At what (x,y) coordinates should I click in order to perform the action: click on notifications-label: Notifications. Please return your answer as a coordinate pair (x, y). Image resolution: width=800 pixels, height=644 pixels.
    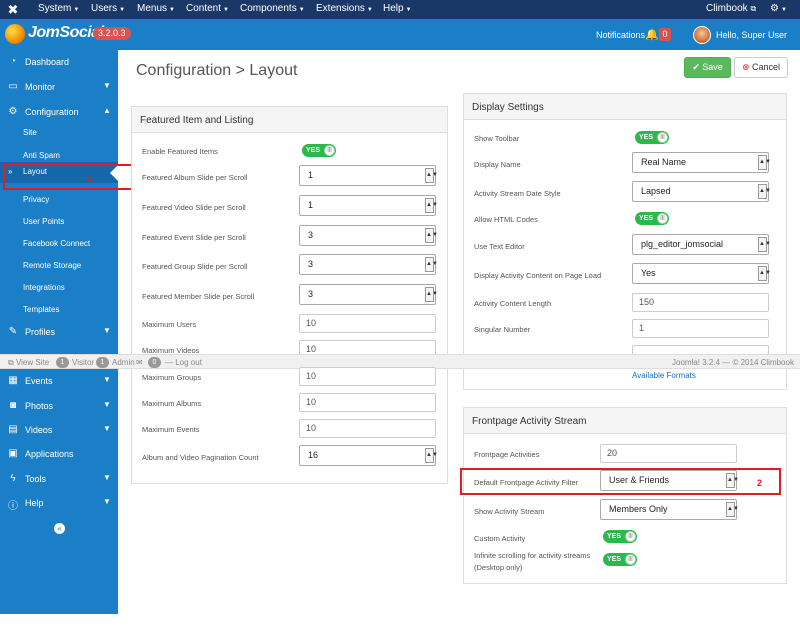
    Looking at the image, I should click on (620, 35).